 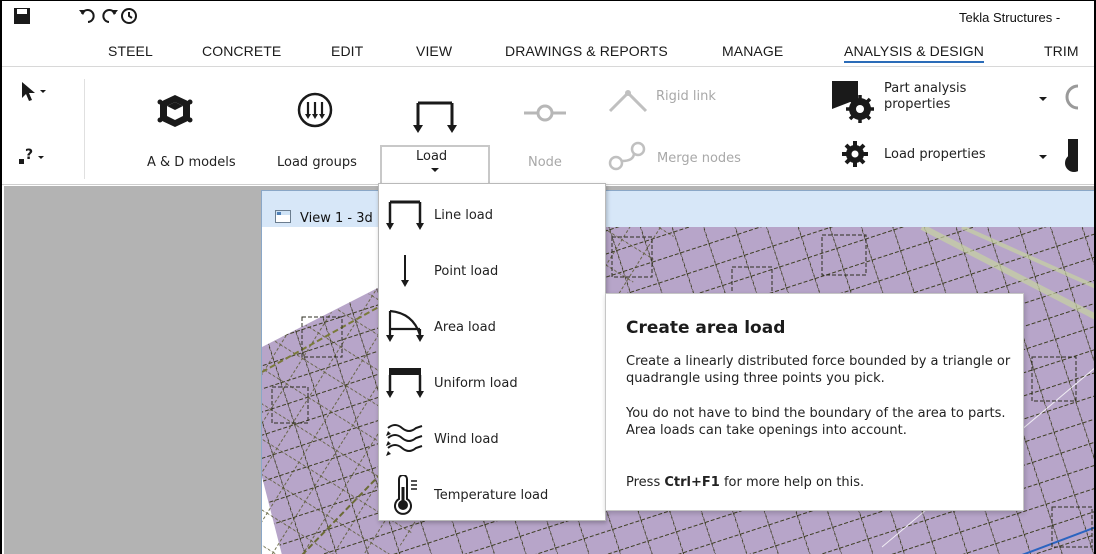 What do you see at coordinates (191, 162) in the screenshot?
I see `ad-models-label: A & D models` at bounding box center [191, 162].